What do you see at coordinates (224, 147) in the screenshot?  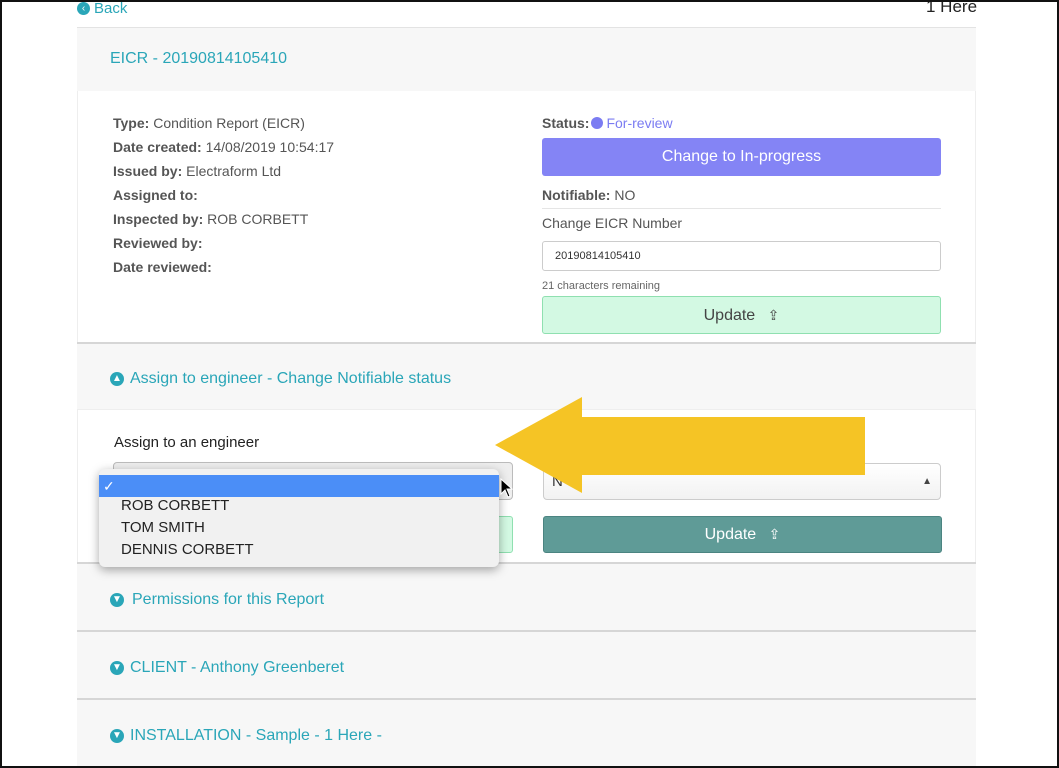 I see `detail-date-created: Date created: 14/08/2019 10:54:17` at bounding box center [224, 147].